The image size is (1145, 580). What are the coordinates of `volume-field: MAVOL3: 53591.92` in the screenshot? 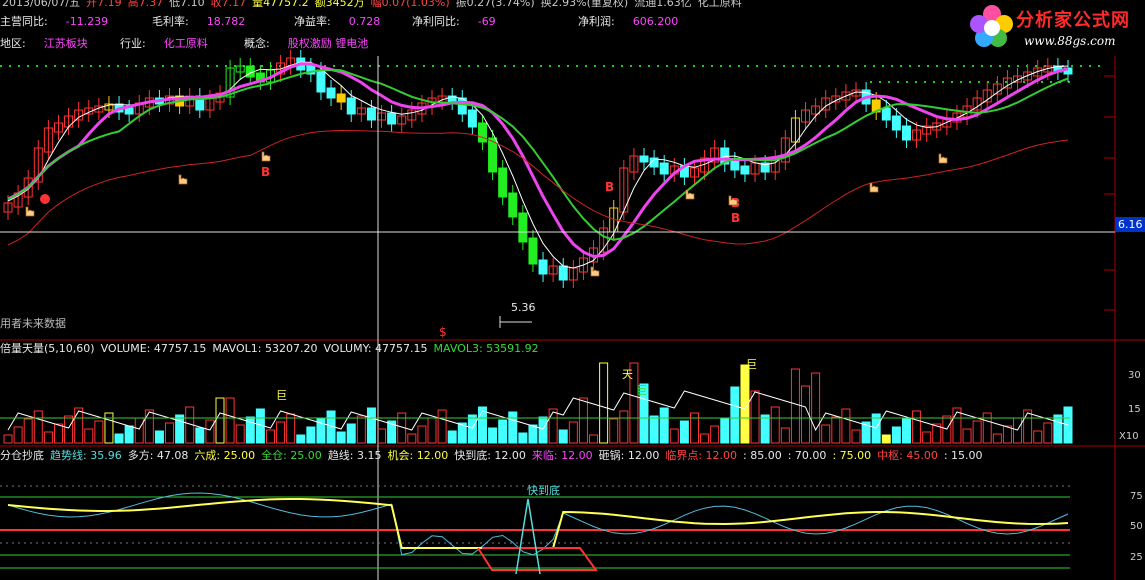 It's located at (486, 348).